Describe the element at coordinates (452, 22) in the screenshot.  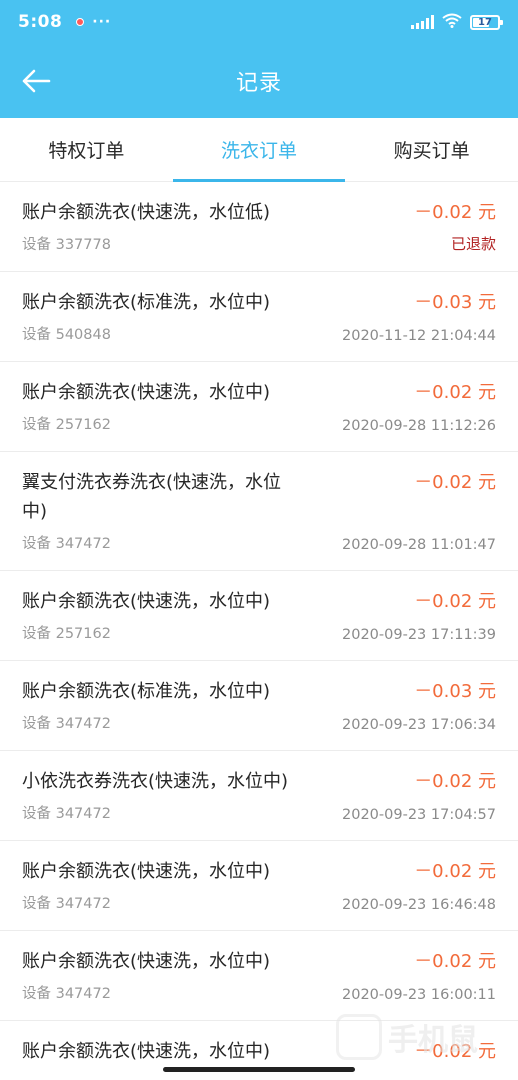
I see `wifi-icon` at that location.